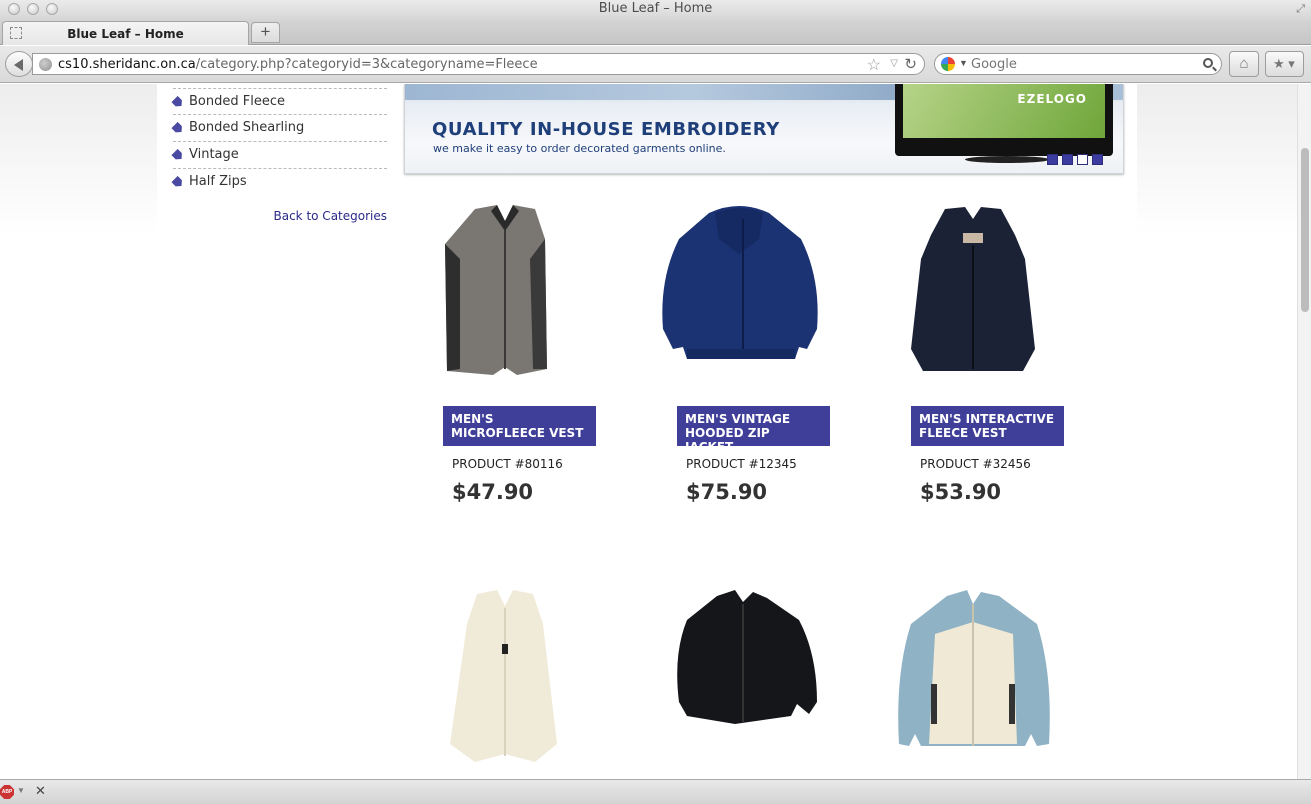 This screenshot has height=804, width=1311. I want to click on search-engine-dropdown-icon: ▼, so click(963, 63).